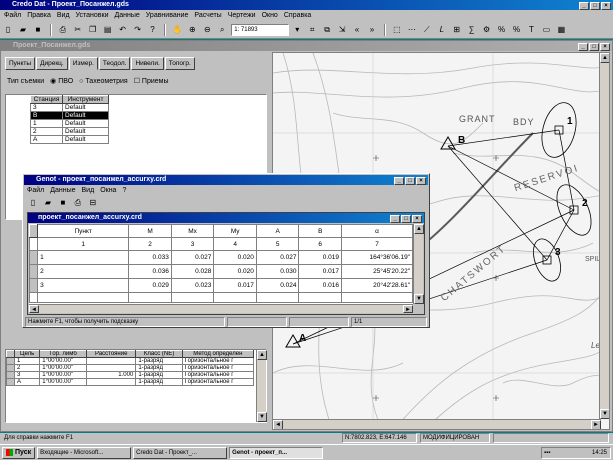  What do you see at coordinates (312, 30) in the screenshot?
I see `grid-icon: ⌗` at bounding box center [312, 30].